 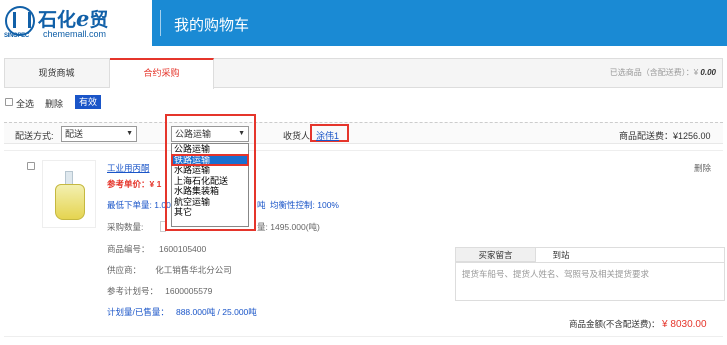 What do you see at coordinates (210, 202) in the screenshot?
I see `transport-option: 航空运输` at bounding box center [210, 202].